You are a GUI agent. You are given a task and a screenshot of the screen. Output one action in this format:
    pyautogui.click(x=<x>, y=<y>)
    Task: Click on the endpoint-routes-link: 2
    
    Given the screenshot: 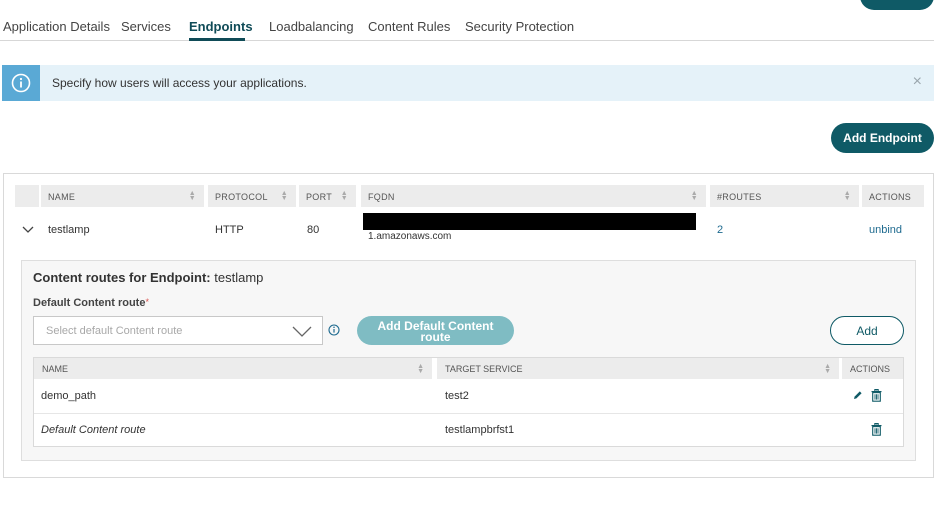 What is the action you would take?
    pyautogui.click(x=720, y=230)
    